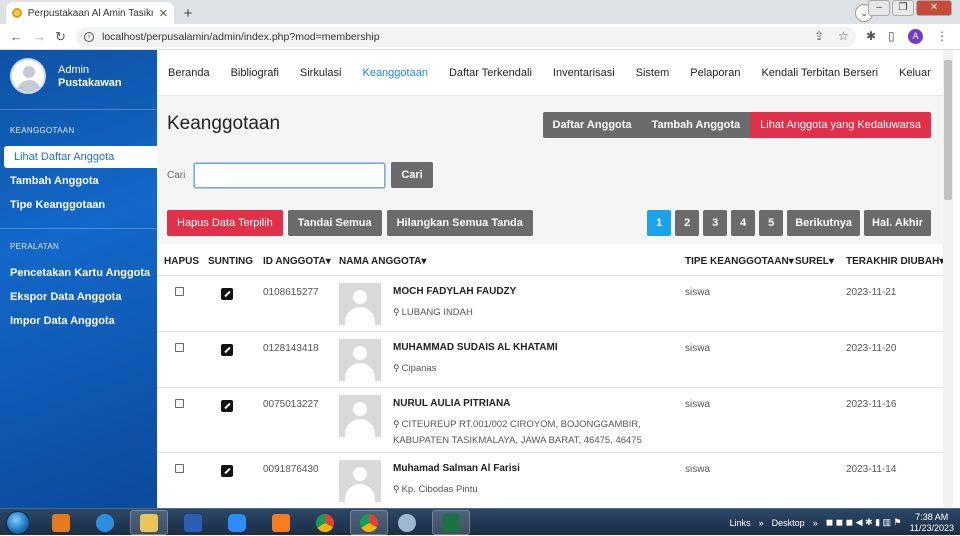 The width and height of the screenshot is (960, 536). Describe the element at coordinates (740, 523) in the screenshot. I see `links-toolbar: Links` at that location.